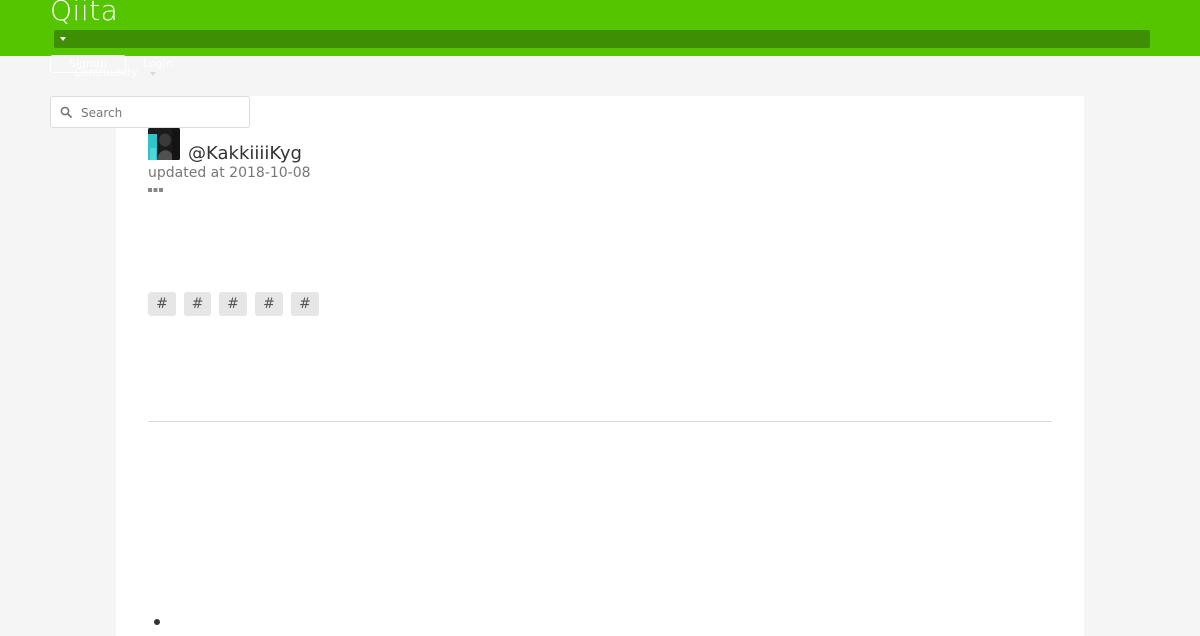 This screenshot has height=636, width=1200. What do you see at coordinates (157, 622) in the screenshot?
I see `list-bullet` at bounding box center [157, 622].